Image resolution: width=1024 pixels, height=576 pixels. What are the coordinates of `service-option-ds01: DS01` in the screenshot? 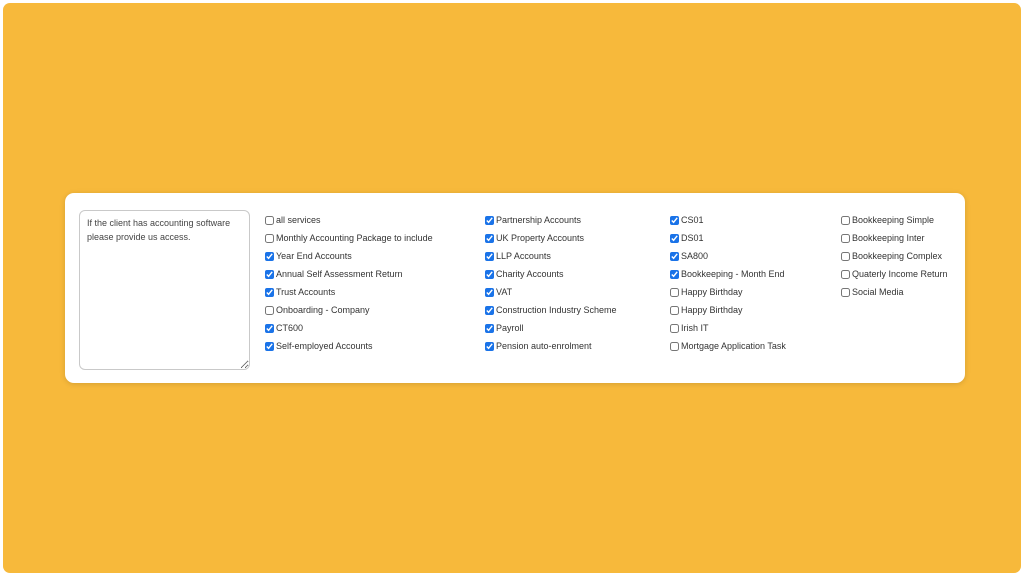 It's located at (728, 238).